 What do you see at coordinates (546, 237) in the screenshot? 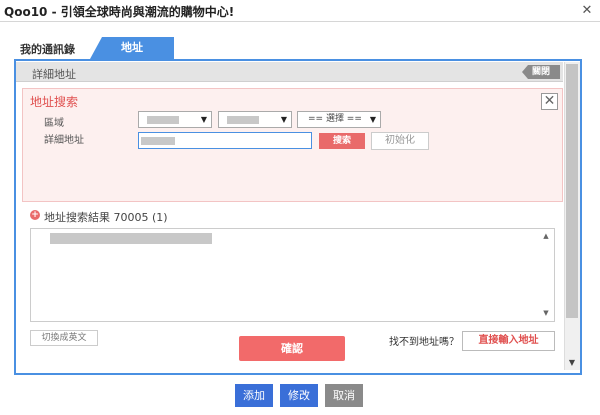
I see `scroll-up-arrow-icon: ▲` at bounding box center [546, 237].